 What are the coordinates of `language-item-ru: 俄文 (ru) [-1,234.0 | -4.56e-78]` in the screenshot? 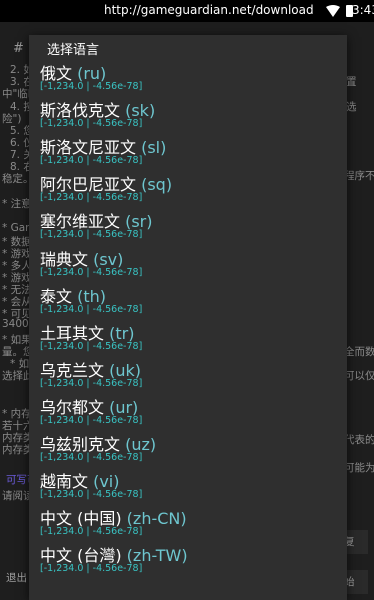 It's located at (188, 77).